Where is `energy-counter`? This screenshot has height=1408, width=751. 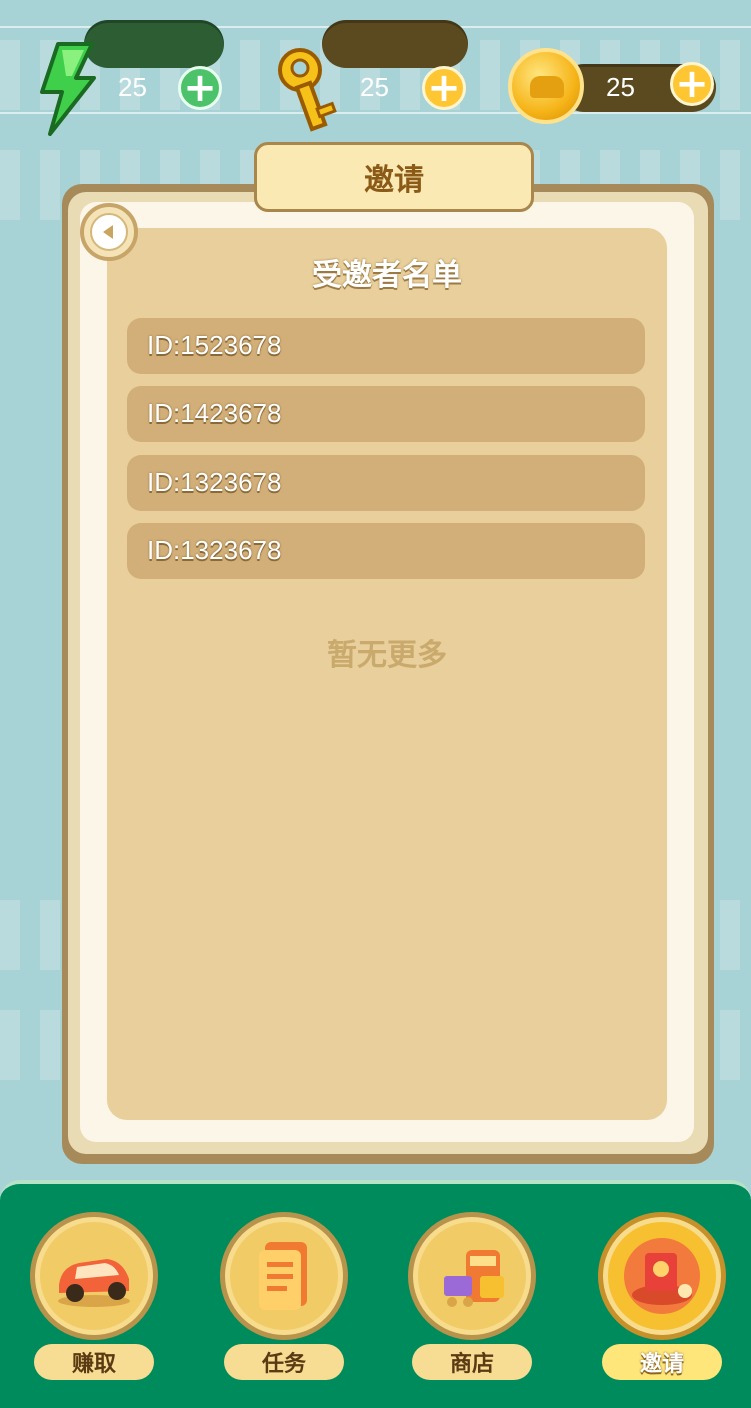
energy-counter is located at coordinates (154, 44).